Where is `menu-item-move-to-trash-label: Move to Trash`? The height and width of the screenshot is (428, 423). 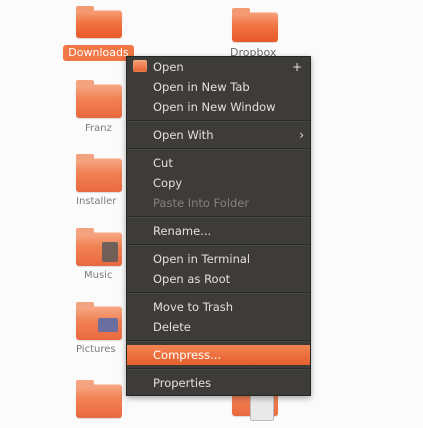 menu-item-move-to-trash-label: Move to Trash is located at coordinates (193, 307).